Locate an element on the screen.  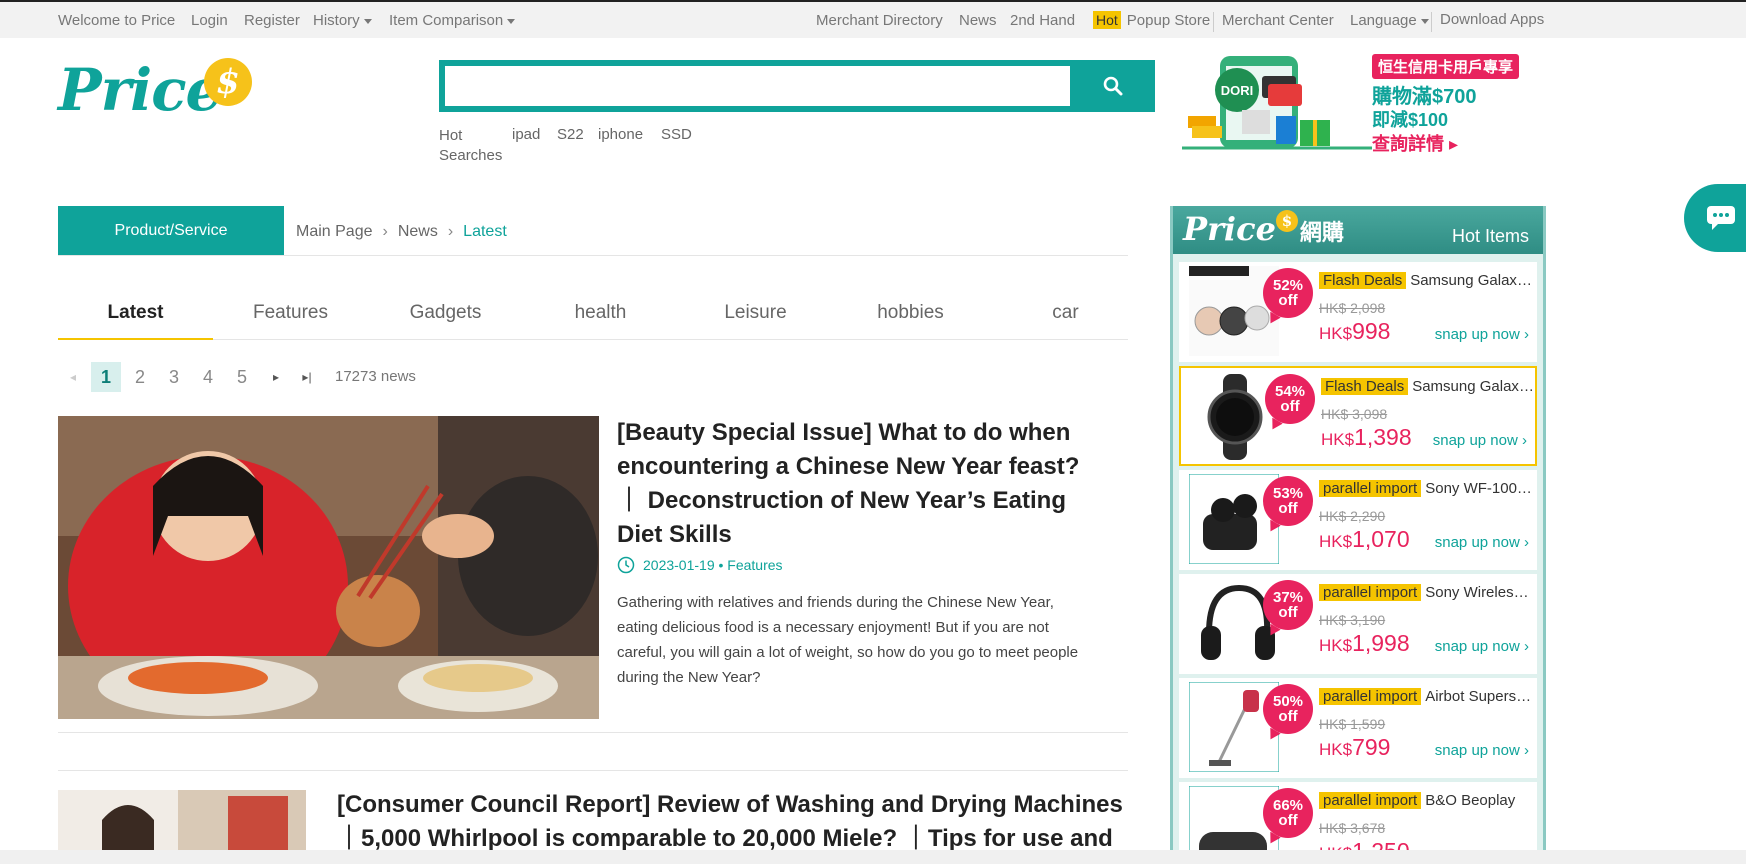
discount-badge: 66% off is located at coordinates (1288, 813).